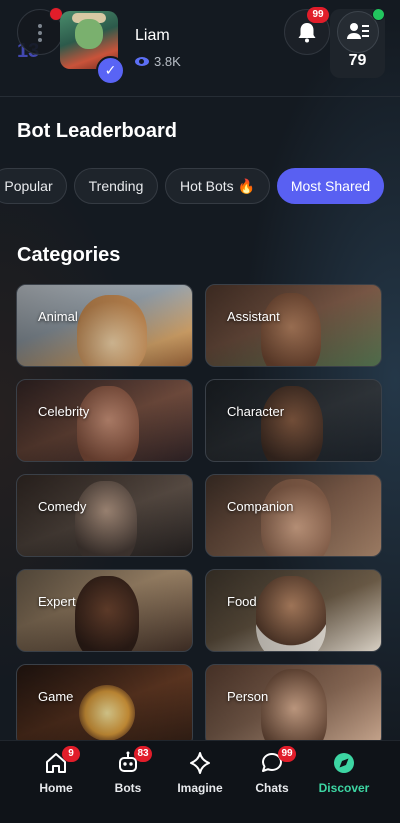 Image resolution: width=400 pixels, height=823 pixels. What do you see at coordinates (357, 60) in the screenshot?
I see `profile-count: 79` at bounding box center [357, 60].